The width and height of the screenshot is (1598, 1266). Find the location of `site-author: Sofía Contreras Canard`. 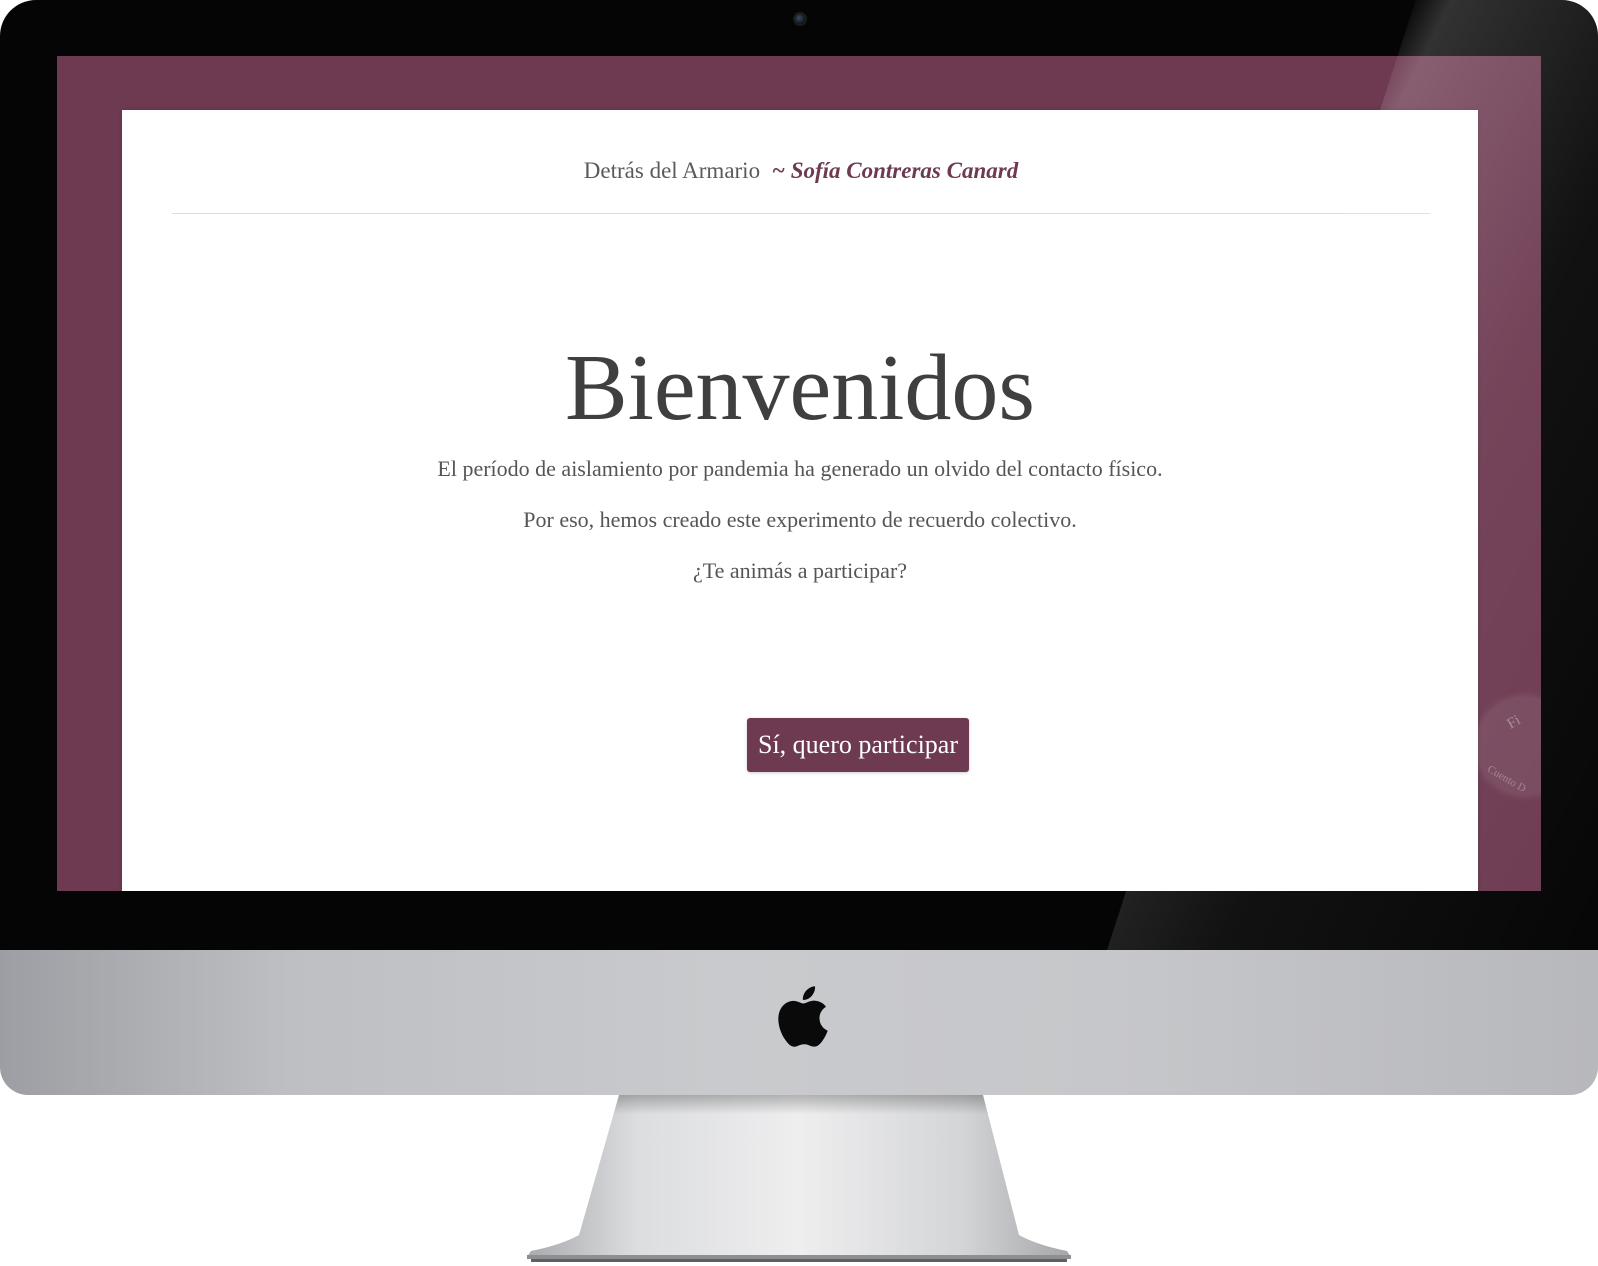

site-author: Sofía Contreras Canard is located at coordinates (905, 170).